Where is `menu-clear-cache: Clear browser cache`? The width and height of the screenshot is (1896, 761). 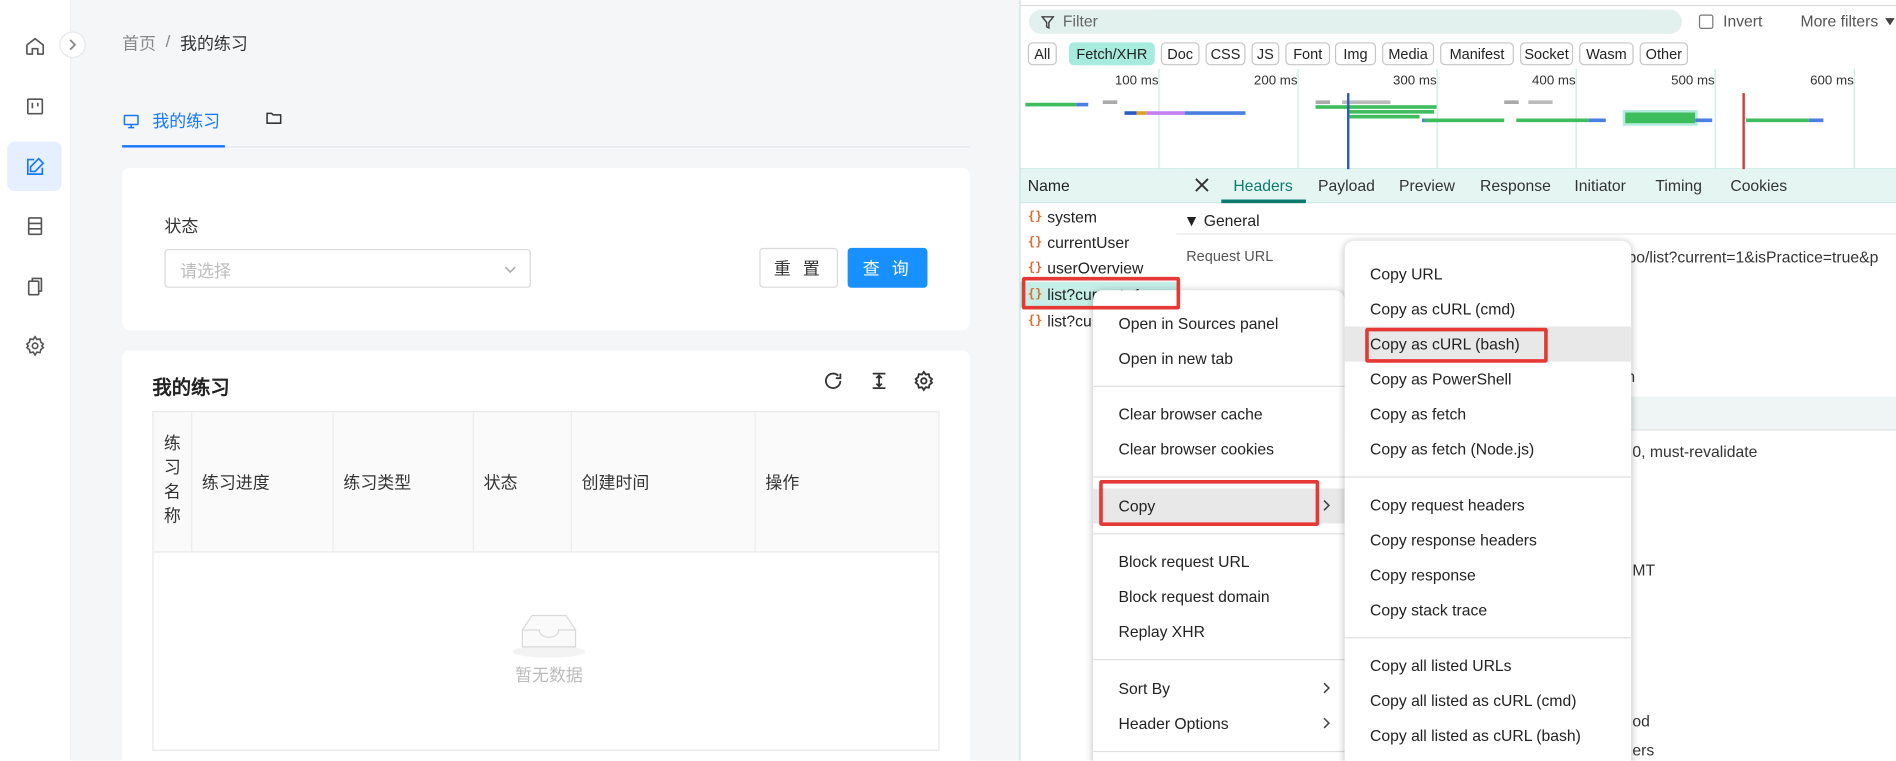 menu-clear-cache: Clear browser cache is located at coordinates (1219, 414).